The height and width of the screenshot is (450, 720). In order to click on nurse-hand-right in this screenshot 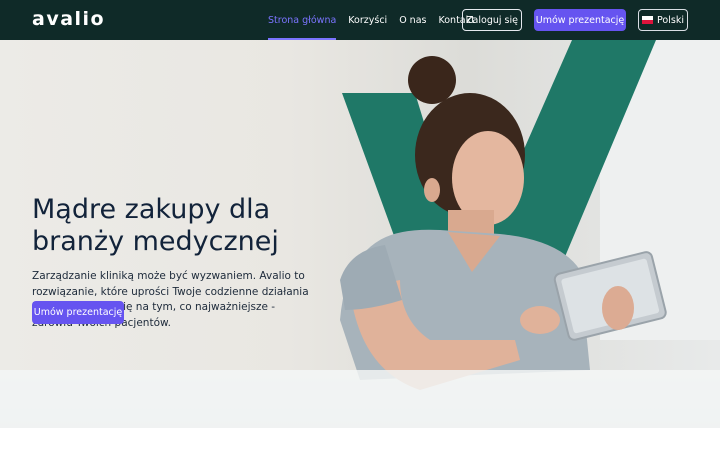, I will do `click(618, 308)`.